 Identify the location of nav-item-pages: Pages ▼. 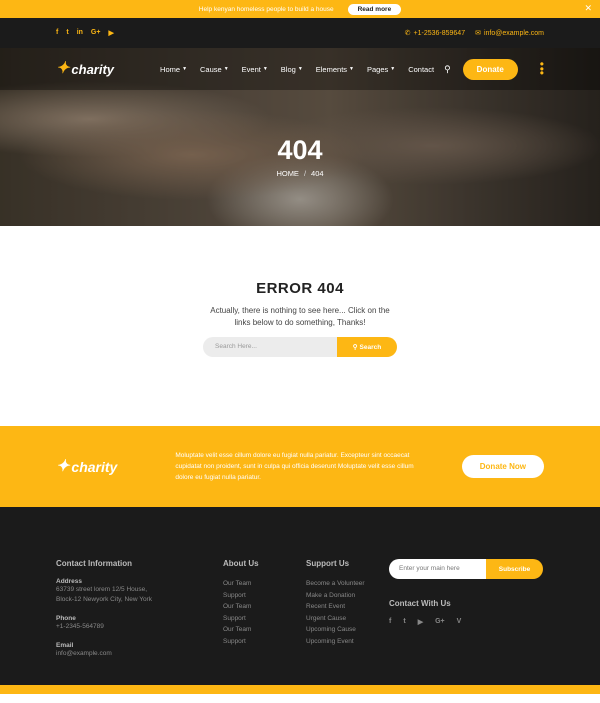
(381, 69).